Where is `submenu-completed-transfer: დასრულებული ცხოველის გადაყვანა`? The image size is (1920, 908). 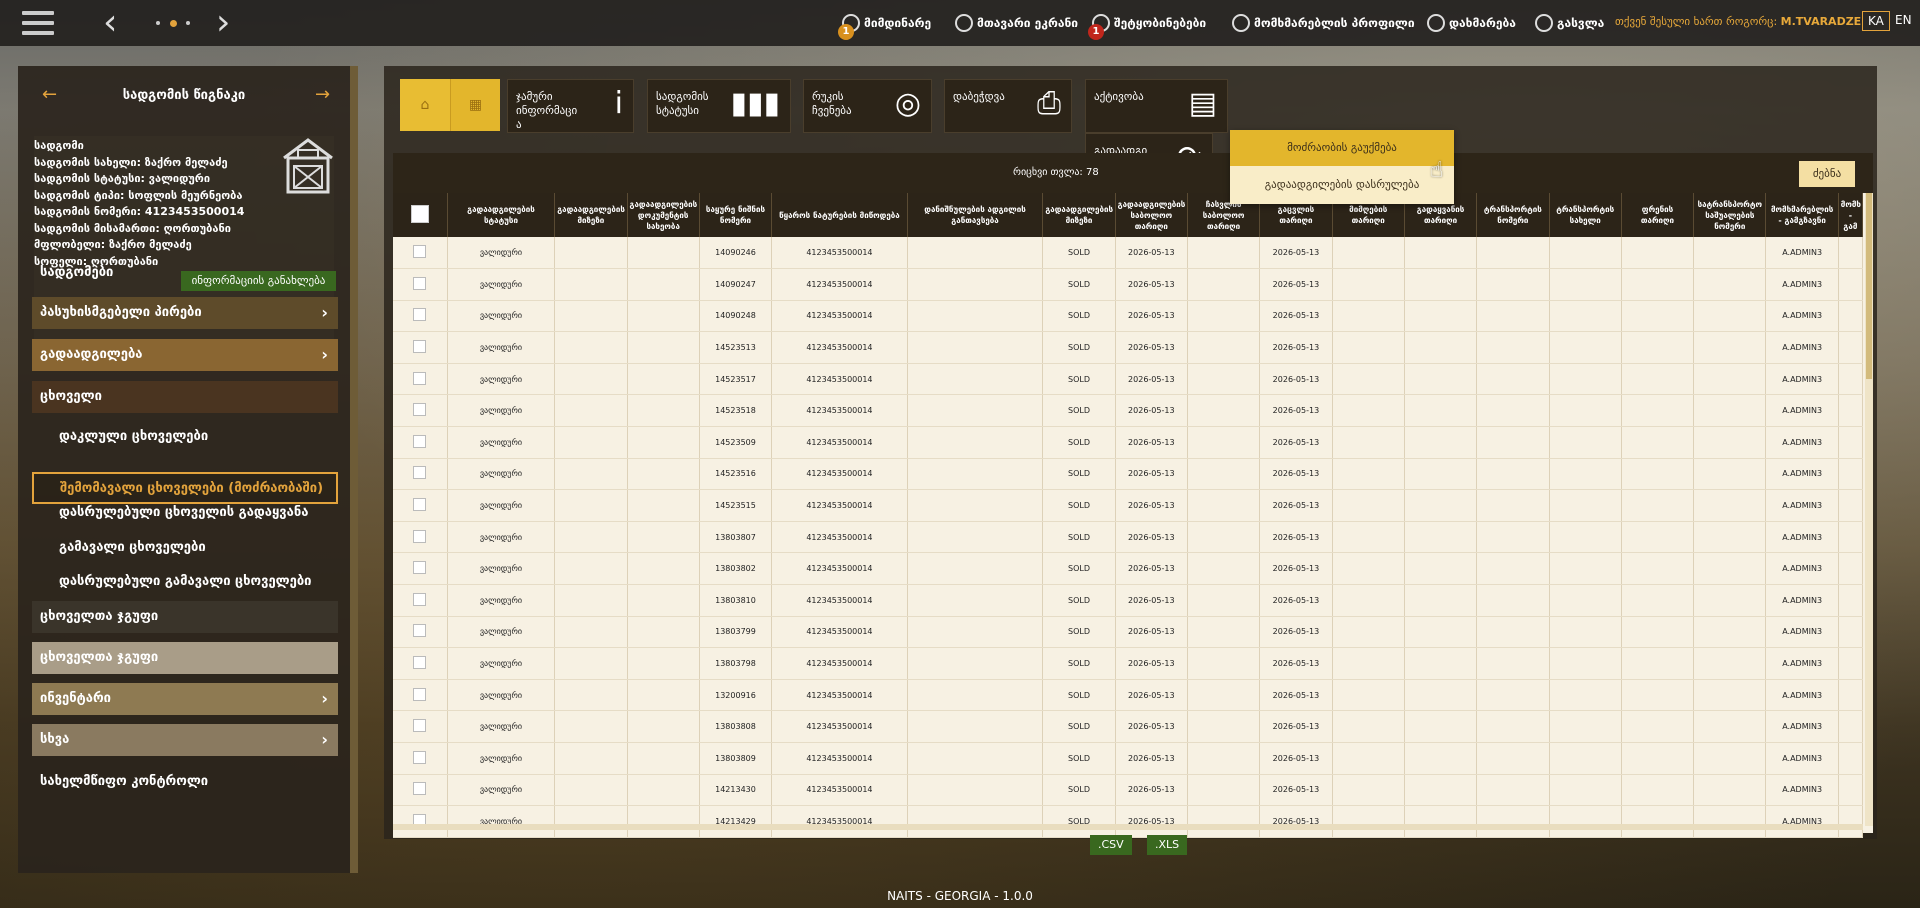 submenu-completed-transfer: დასრულებული ცხოველის გადაყვანა is located at coordinates (183, 512).